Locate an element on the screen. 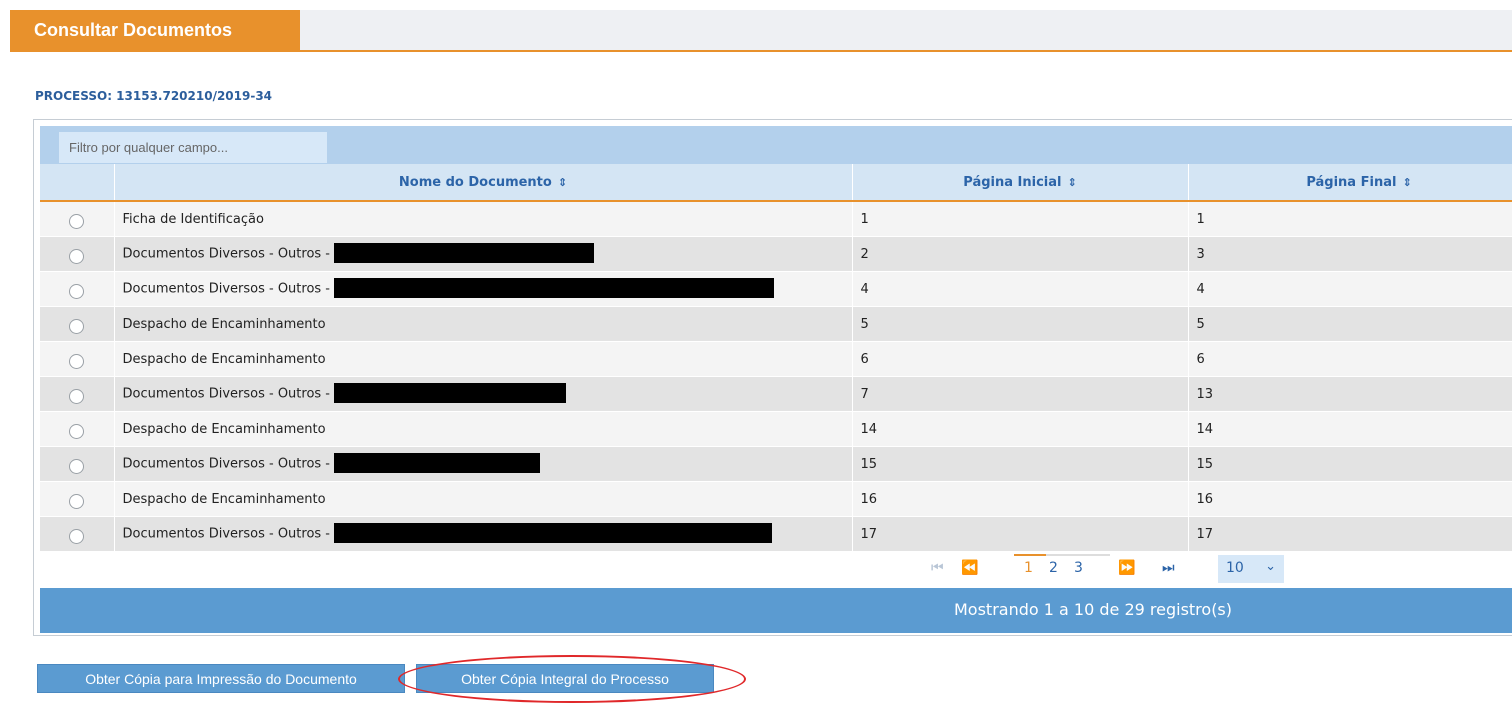 Image resolution: width=1512 pixels, height=703 pixels. print-copy-button: Obter Cópia para Impressão do Documento is located at coordinates (221, 678).